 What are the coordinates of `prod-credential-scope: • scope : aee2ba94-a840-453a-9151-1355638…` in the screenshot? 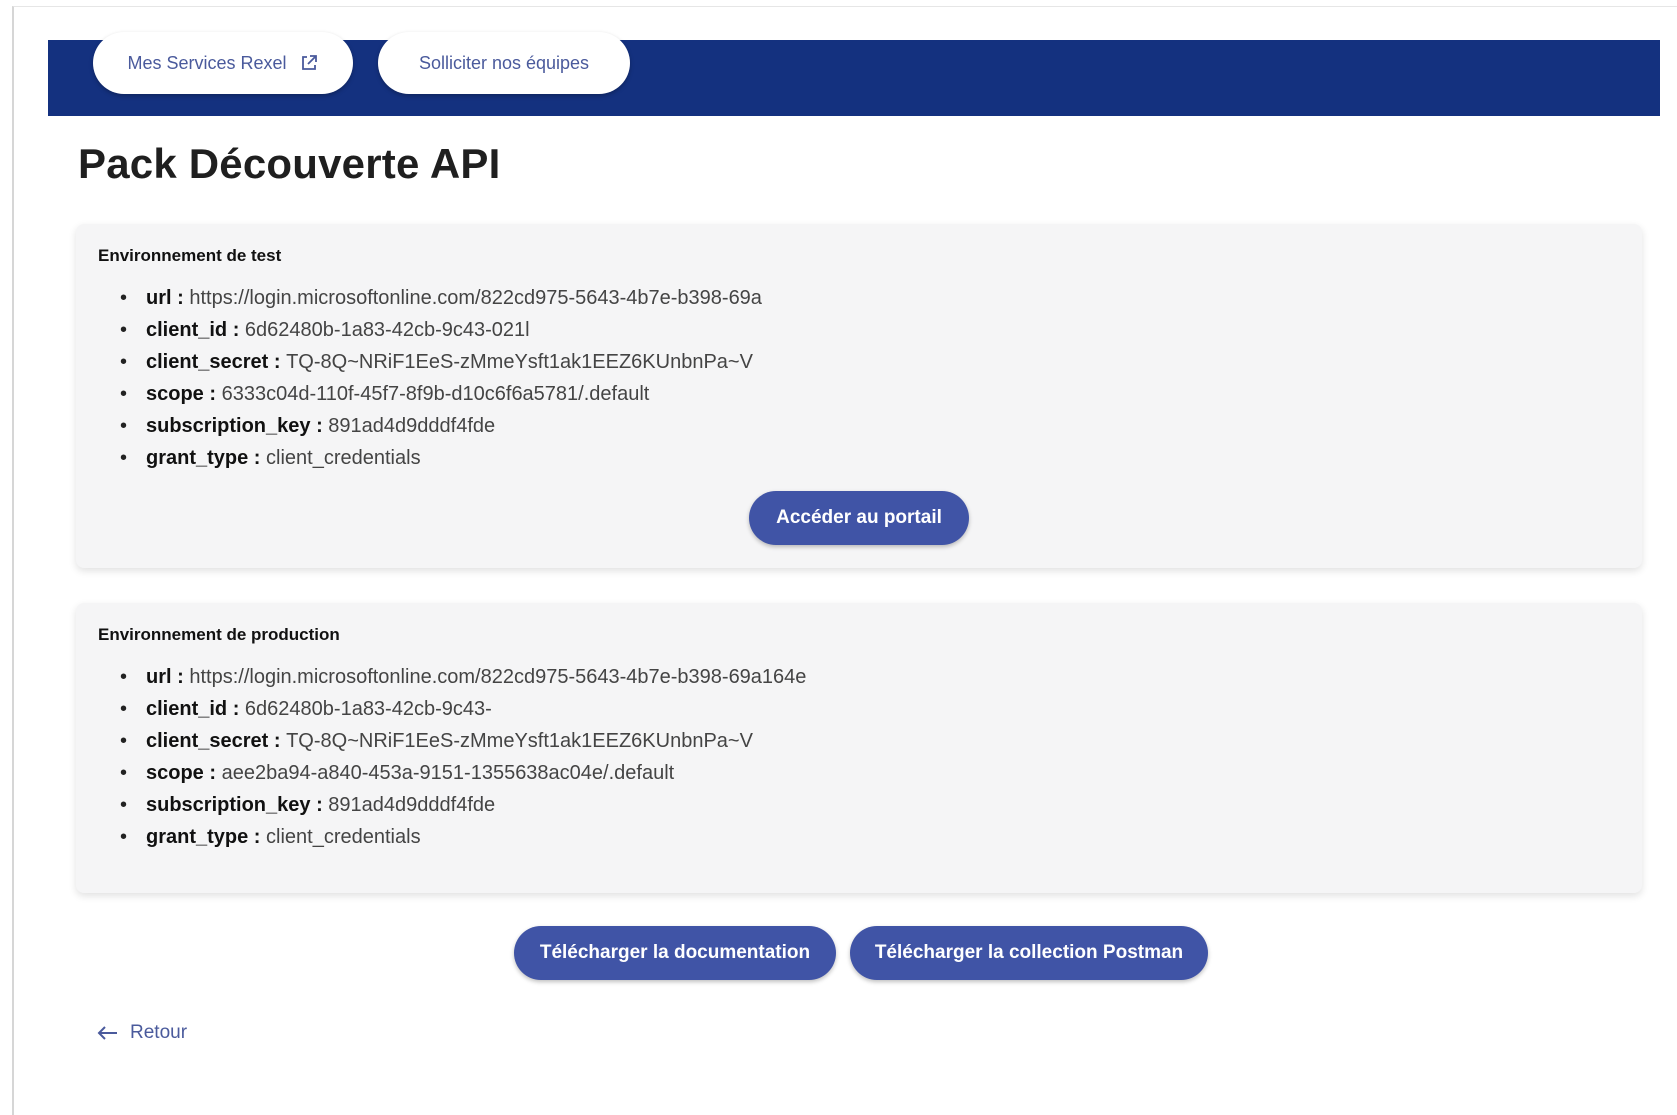 It's located at (463, 773).